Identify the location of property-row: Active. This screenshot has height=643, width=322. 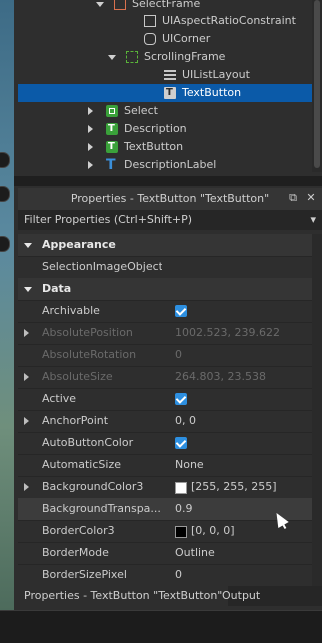
(170, 399).